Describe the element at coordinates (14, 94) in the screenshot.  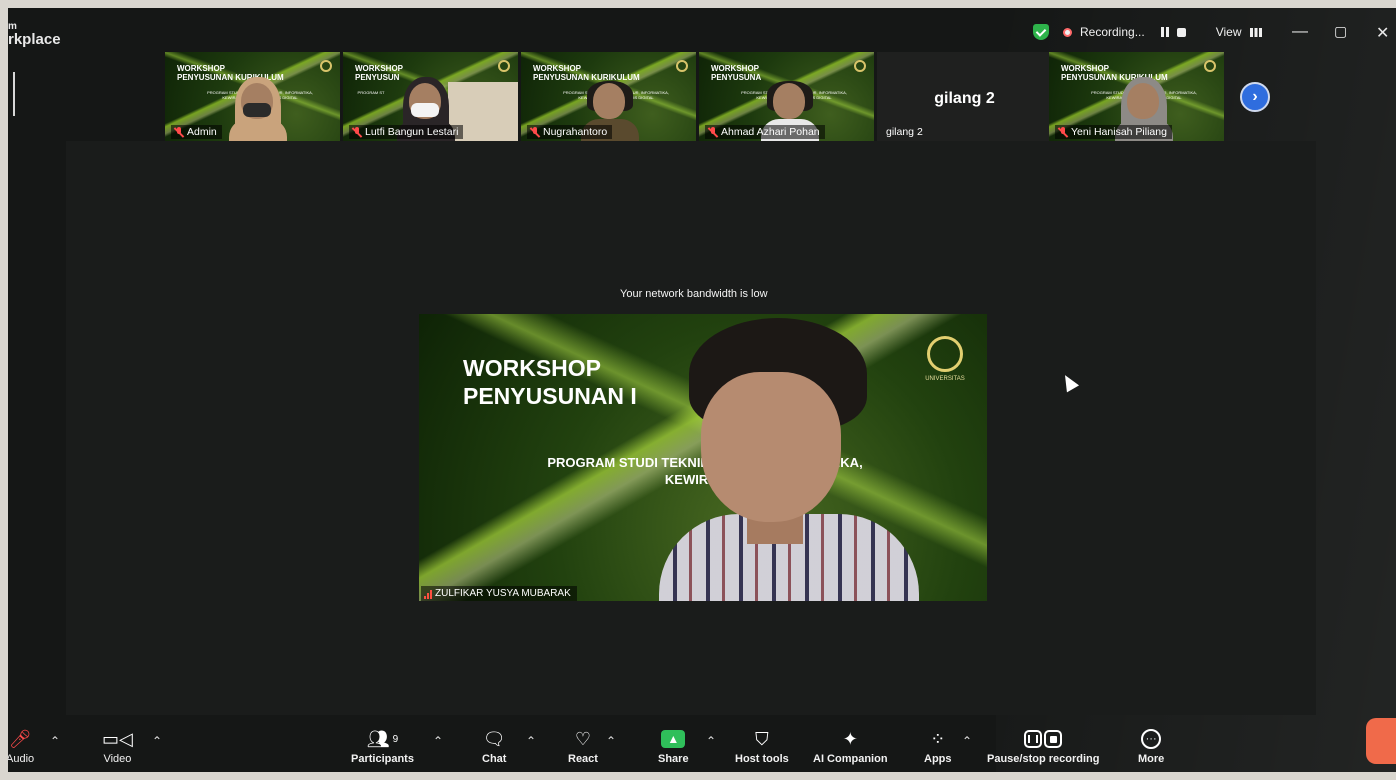
I see `sidebar-handle` at that location.